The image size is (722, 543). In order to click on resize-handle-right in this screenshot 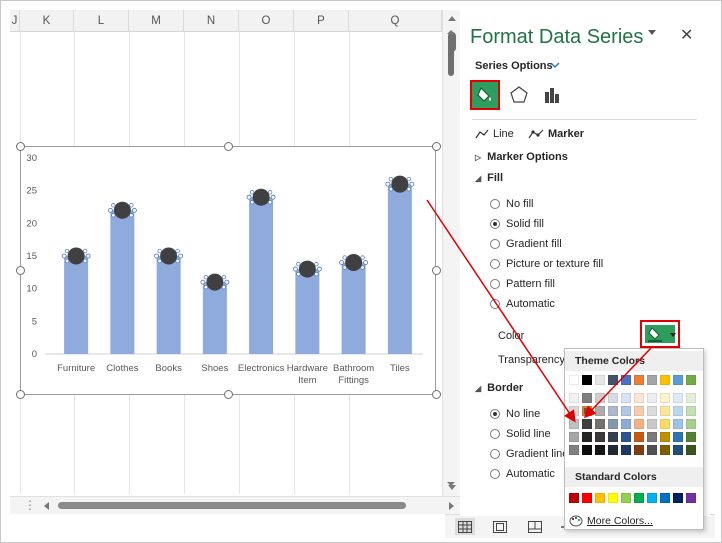, I will do `click(436, 270)`.